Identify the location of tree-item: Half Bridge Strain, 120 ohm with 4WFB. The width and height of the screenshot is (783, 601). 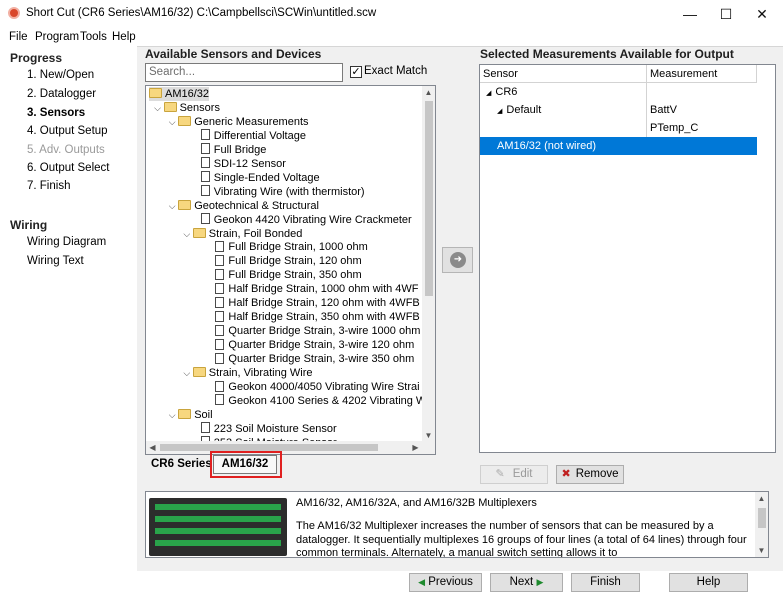
(317, 303).